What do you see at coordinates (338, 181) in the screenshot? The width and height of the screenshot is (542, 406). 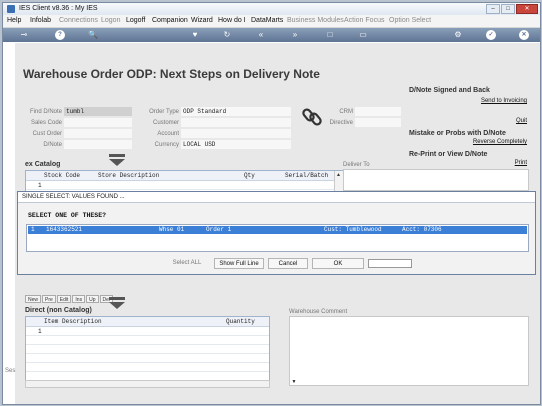 I see `ex-catalog-scrollbar: ▲` at bounding box center [338, 181].